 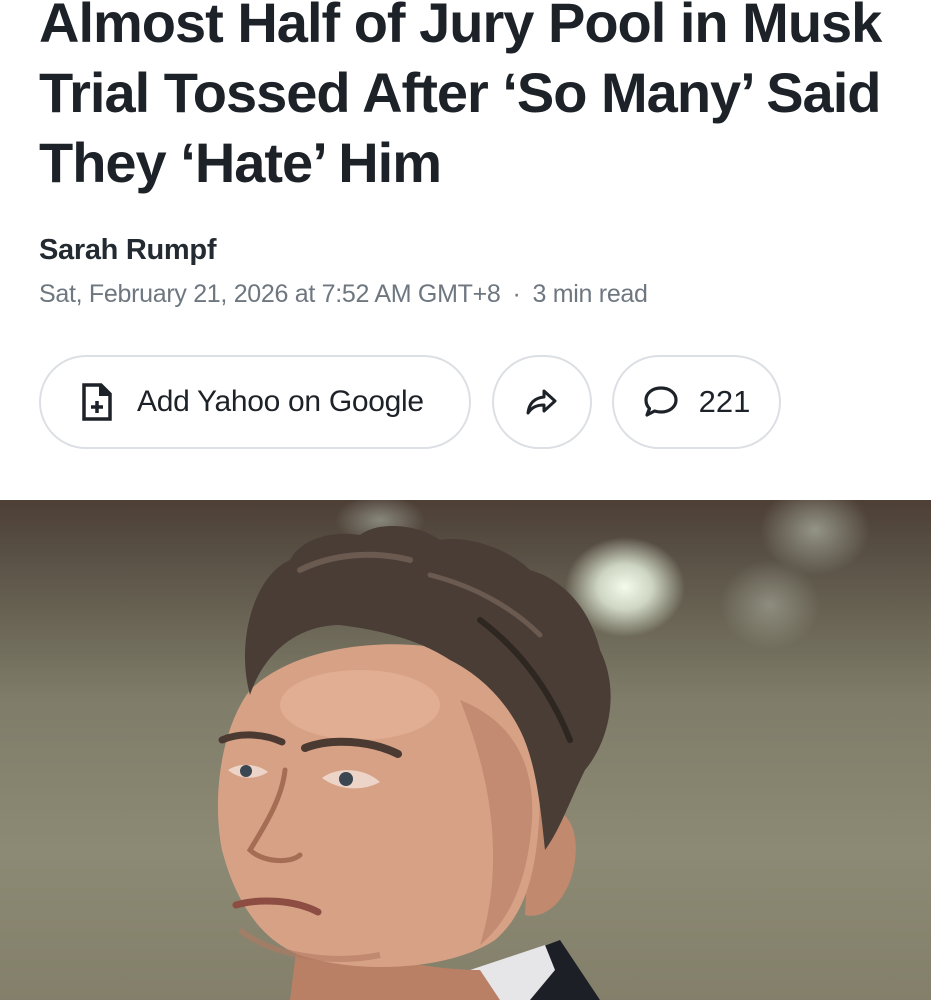 I want to click on read-time: 3 min read, so click(x=590, y=294).